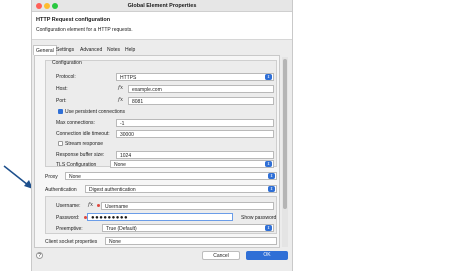 This screenshot has height=271, width=474. I want to click on proxy-value: None, so click(75, 177).